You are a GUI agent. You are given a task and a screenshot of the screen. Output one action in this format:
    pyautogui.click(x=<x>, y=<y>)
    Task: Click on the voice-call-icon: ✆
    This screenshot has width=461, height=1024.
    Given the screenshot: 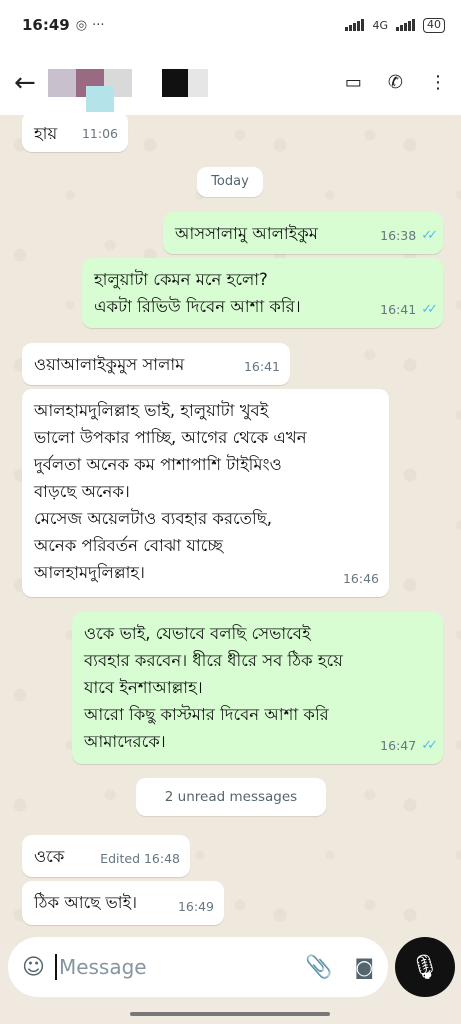 What is the action you would take?
    pyautogui.click(x=395, y=82)
    